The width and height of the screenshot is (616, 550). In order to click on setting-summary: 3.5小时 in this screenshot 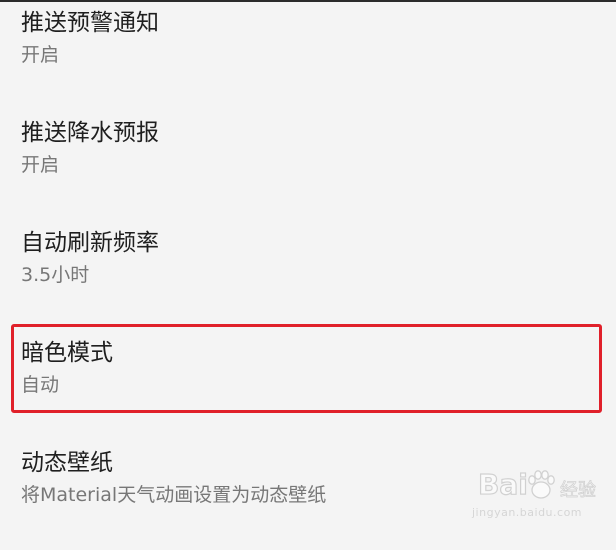, I will do `click(55, 275)`.